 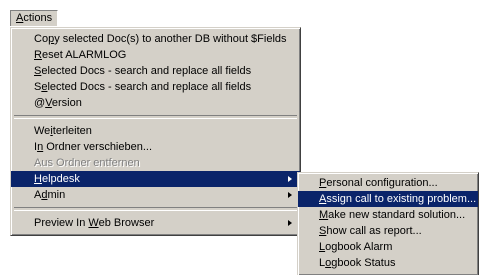 What do you see at coordinates (155, 223) in the screenshot?
I see `menu-item-preview-in-web-browser: Preview In Web Browser` at bounding box center [155, 223].